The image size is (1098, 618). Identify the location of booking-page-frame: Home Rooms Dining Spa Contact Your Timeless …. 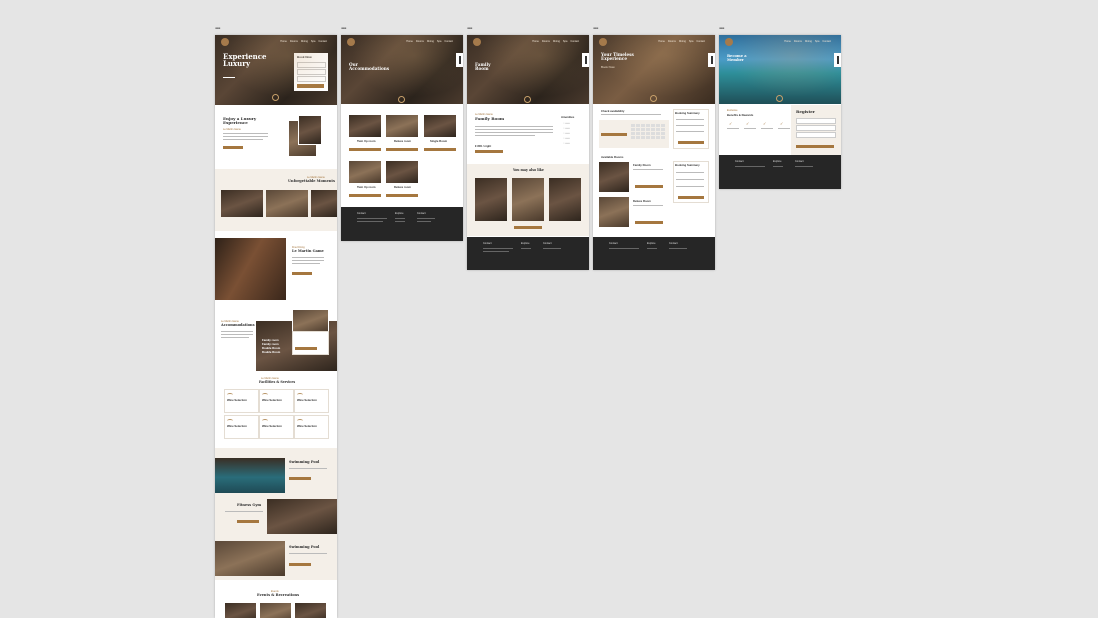
(654, 152).